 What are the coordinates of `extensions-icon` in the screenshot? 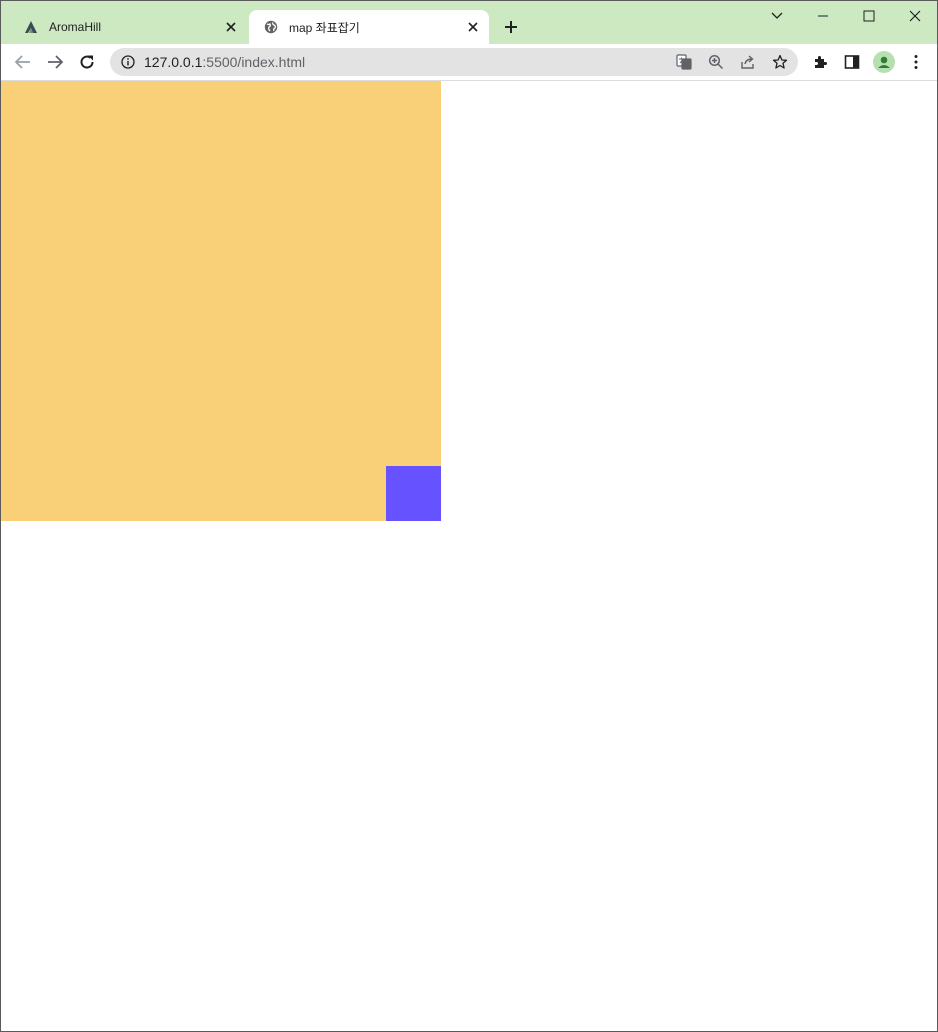 It's located at (820, 62).